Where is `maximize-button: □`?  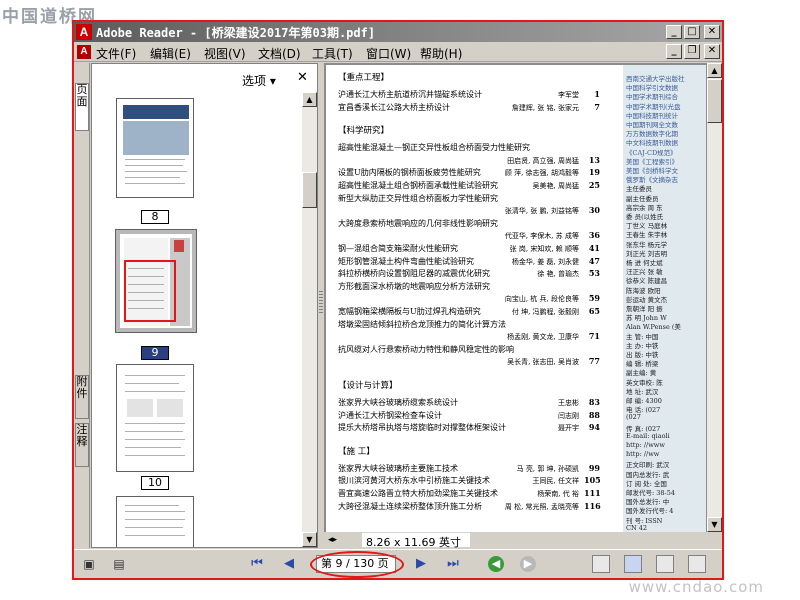 maximize-button: □ is located at coordinates (692, 32).